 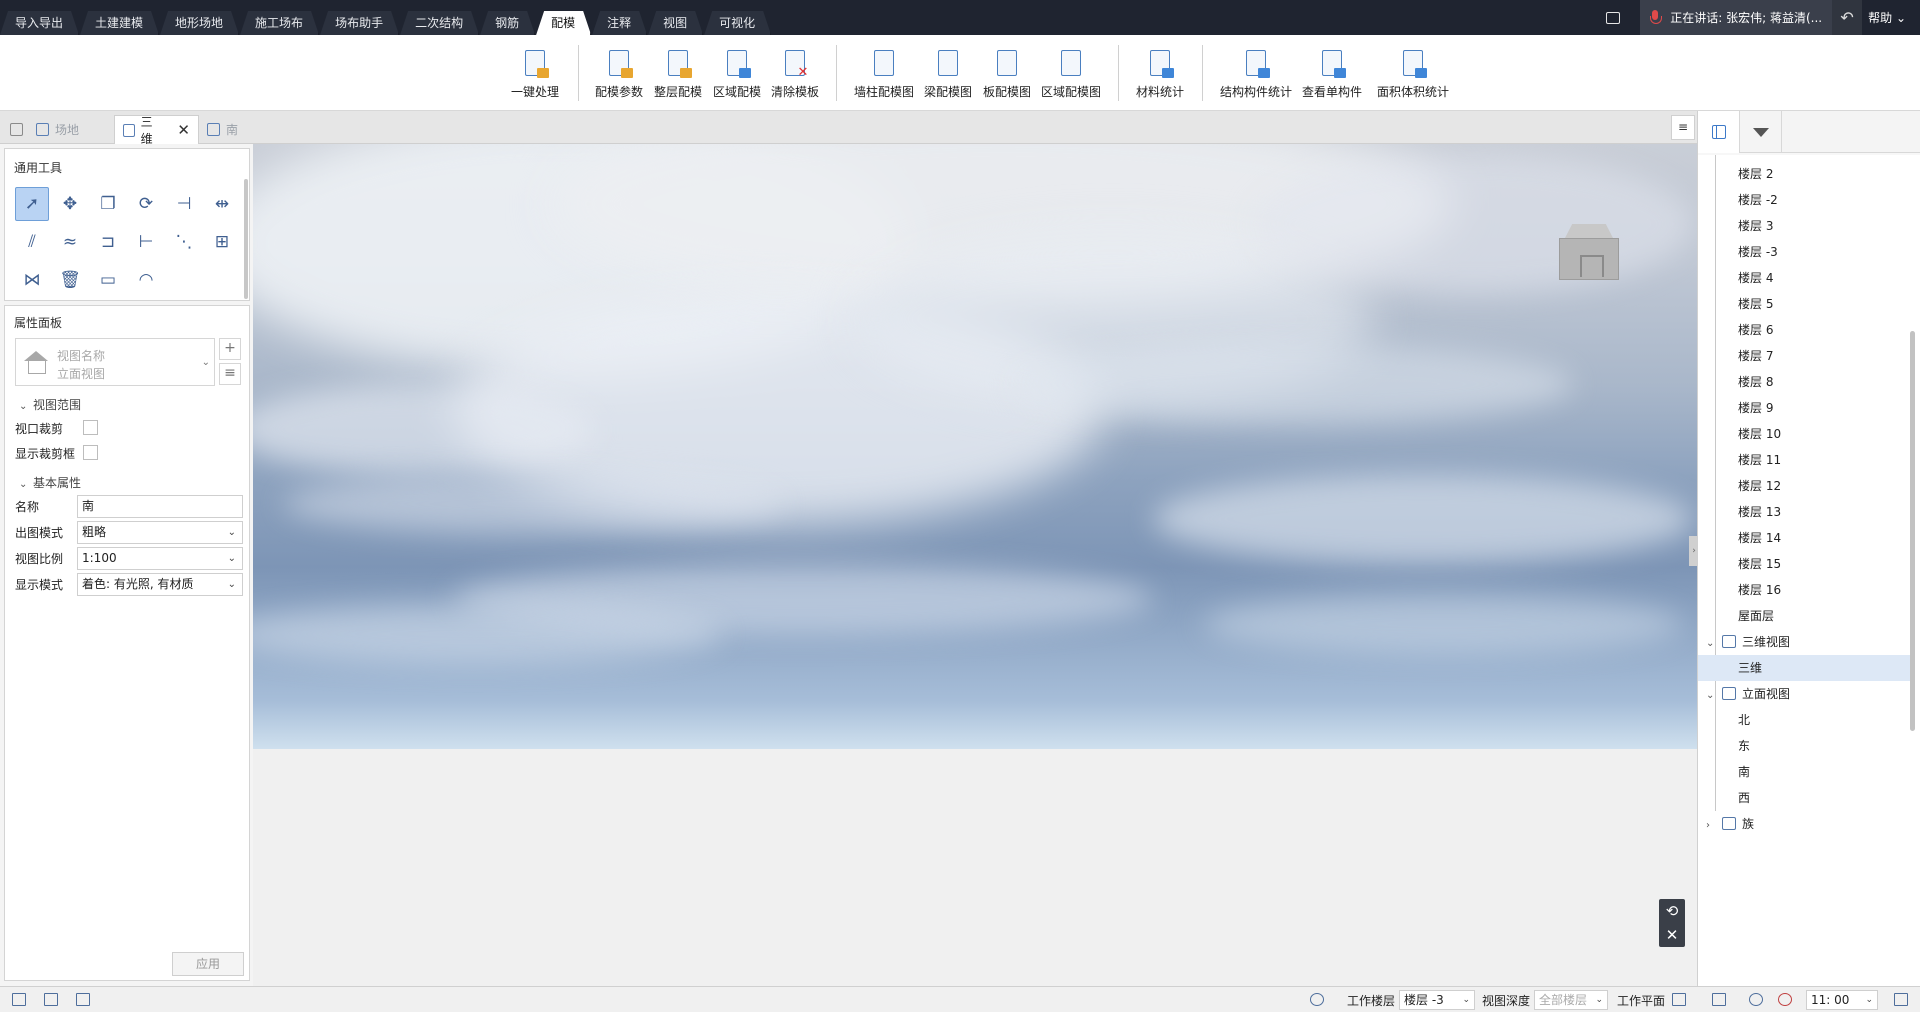 I want to click on crop-checkbox, so click(x=90, y=427).